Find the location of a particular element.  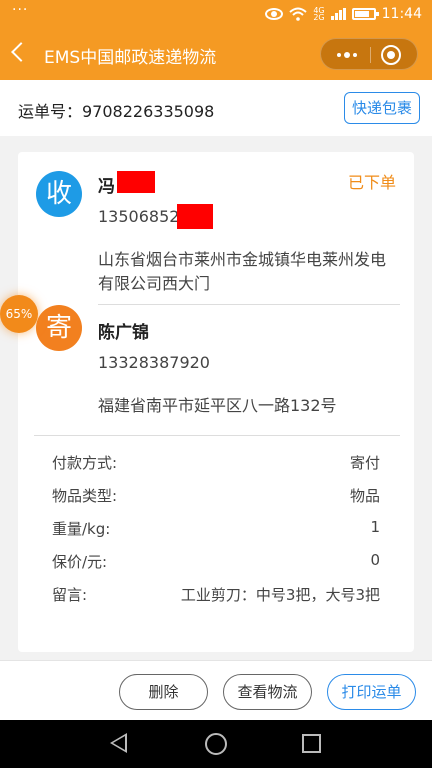

view-tracking-button: 查看物流 is located at coordinates (267, 692).